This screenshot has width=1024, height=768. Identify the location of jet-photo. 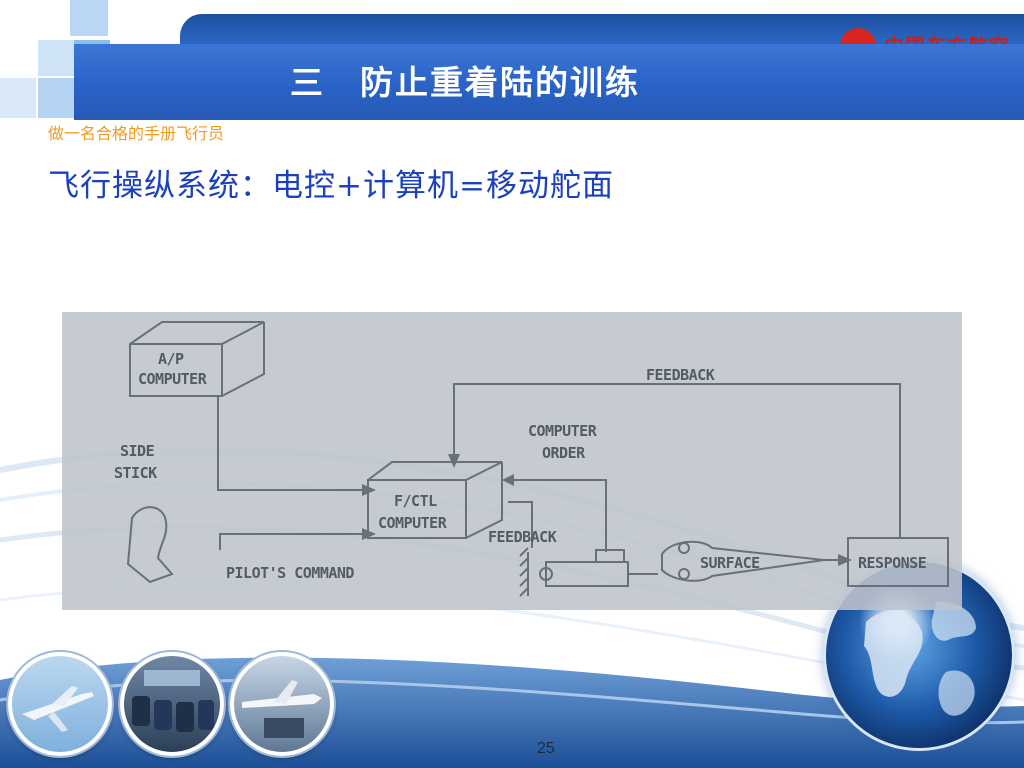
(282, 704).